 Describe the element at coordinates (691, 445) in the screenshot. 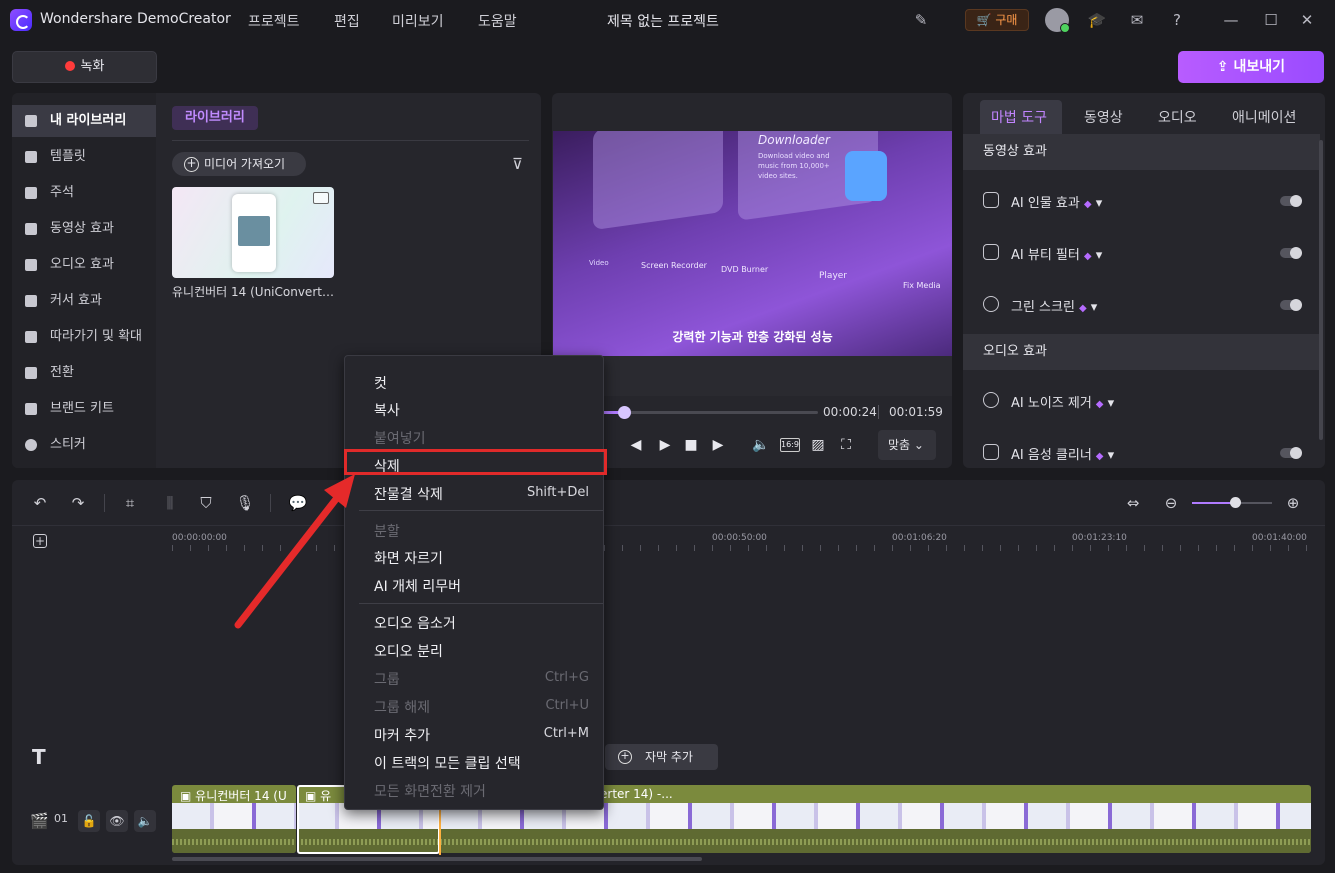

I see `stop-icon: ■` at that location.